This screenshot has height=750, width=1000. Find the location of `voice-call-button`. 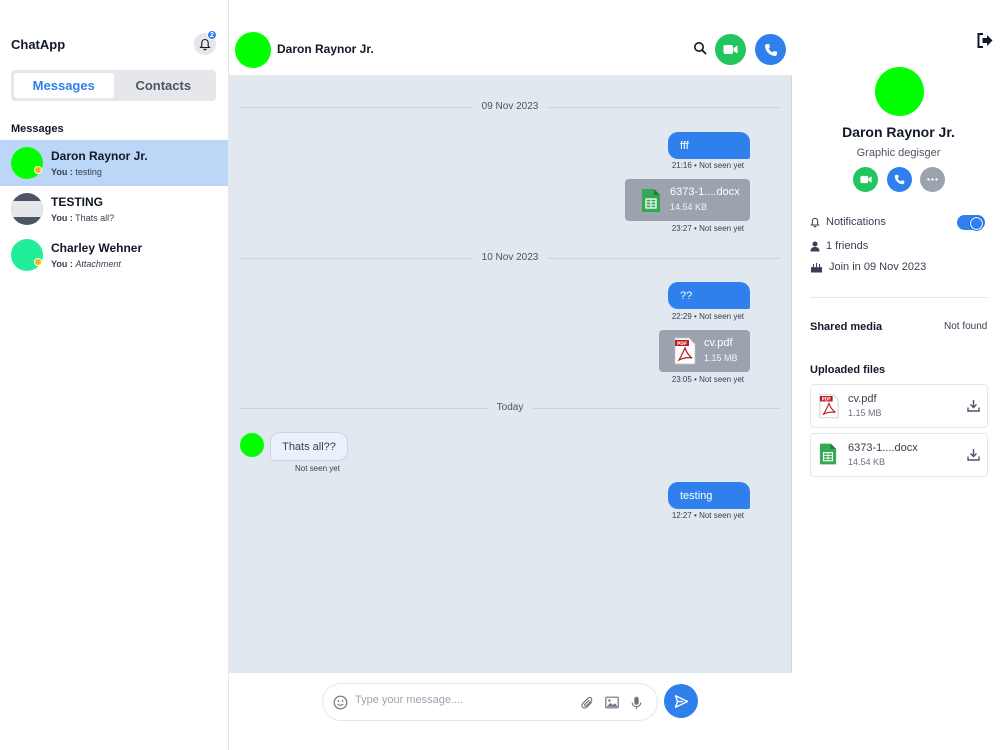

voice-call-button is located at coordinates (770, 49).